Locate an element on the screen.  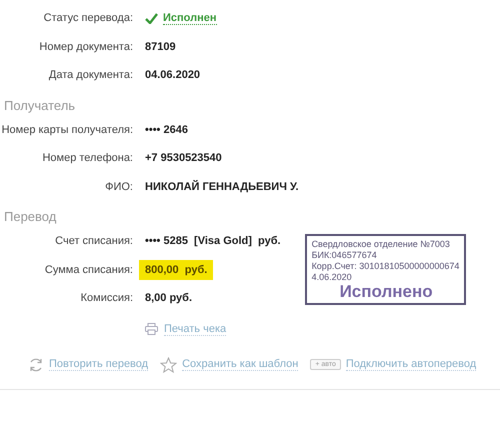
print-receipt-link: Печать чека is located at coordinates (195, 329).